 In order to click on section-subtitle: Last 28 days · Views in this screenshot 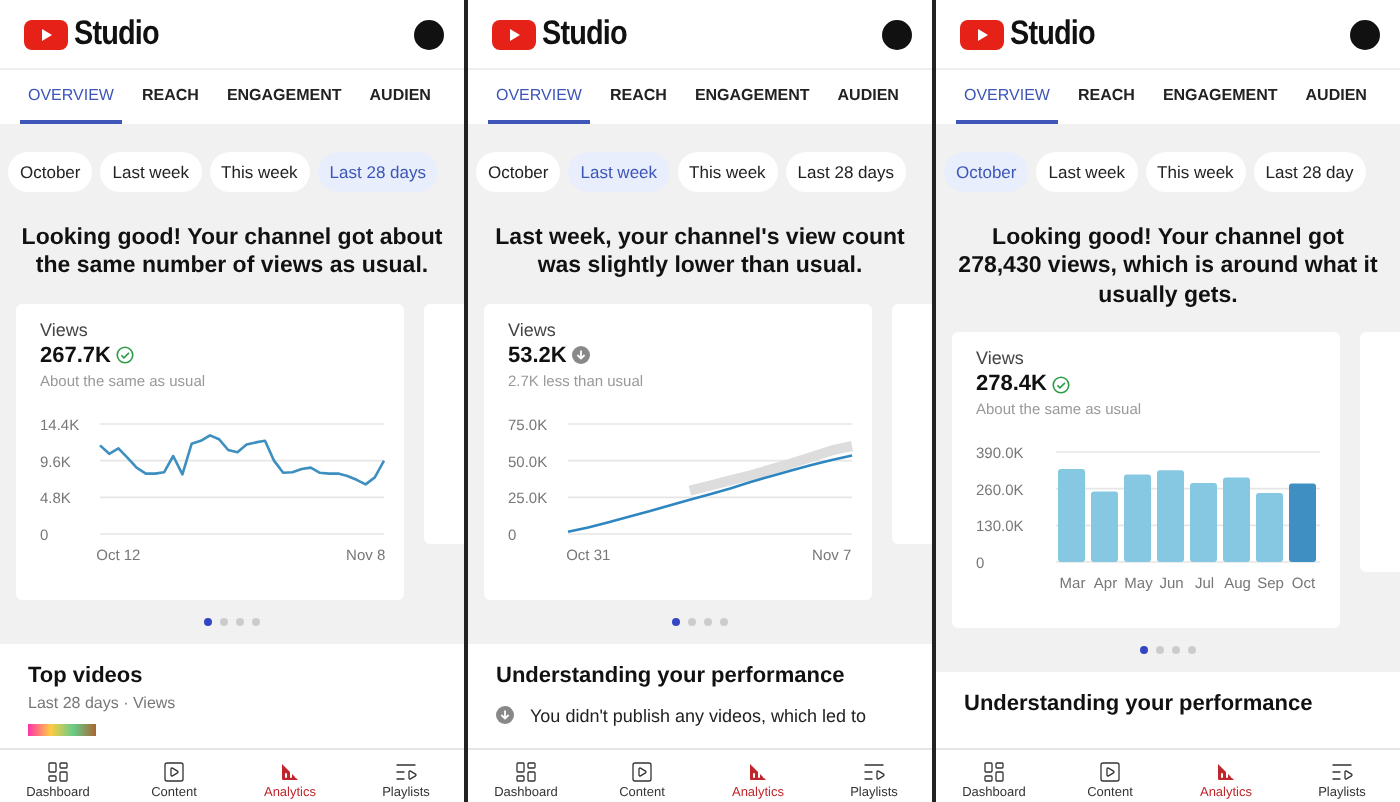, I will do `click(103, 702)`.